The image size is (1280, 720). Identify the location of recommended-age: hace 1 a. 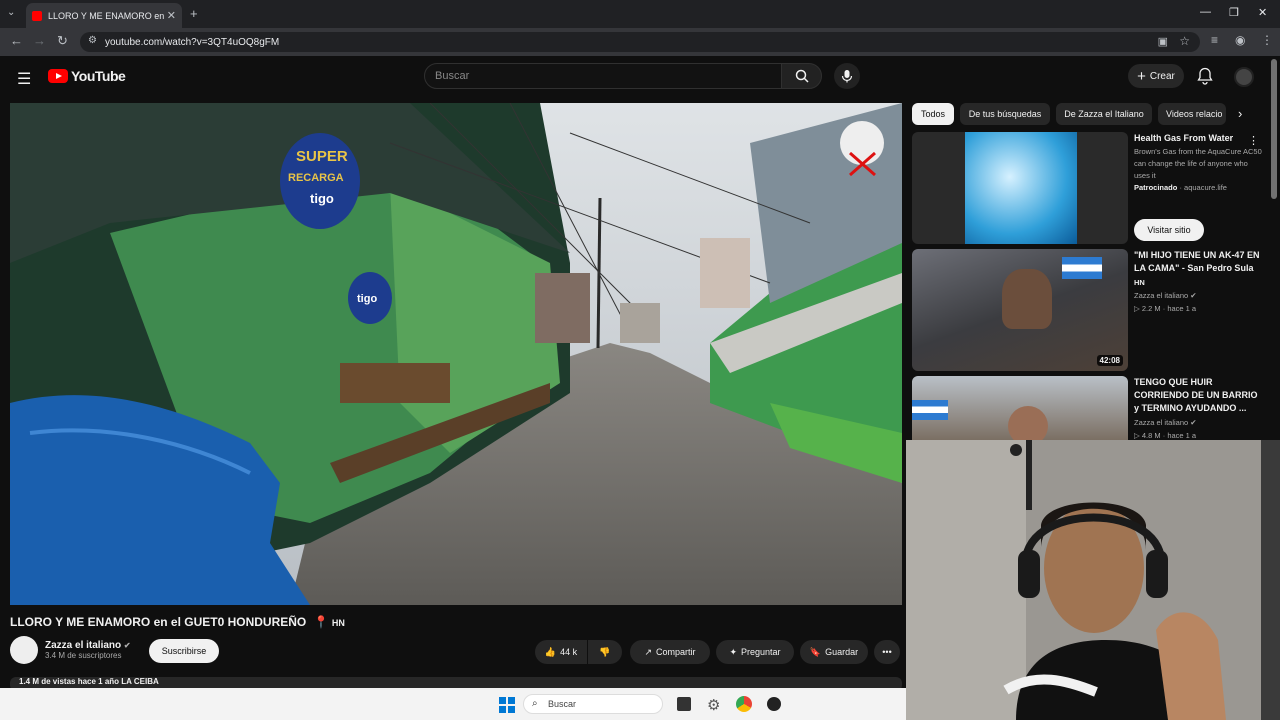
(1182, 308).